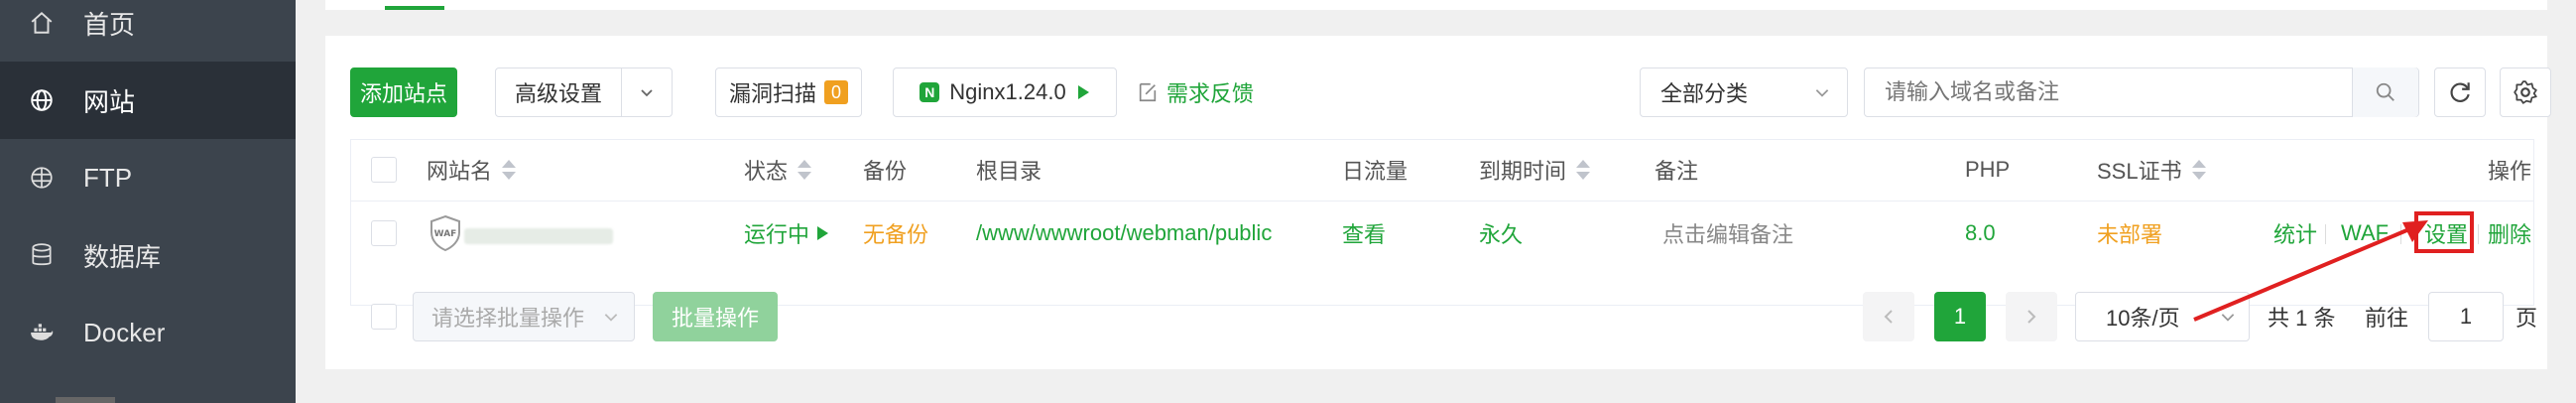 This screenshot has width=2576, height=403. Describe the element at coordinates (766, 171) in the screenshot. I see `header-label: 状态` at that location.